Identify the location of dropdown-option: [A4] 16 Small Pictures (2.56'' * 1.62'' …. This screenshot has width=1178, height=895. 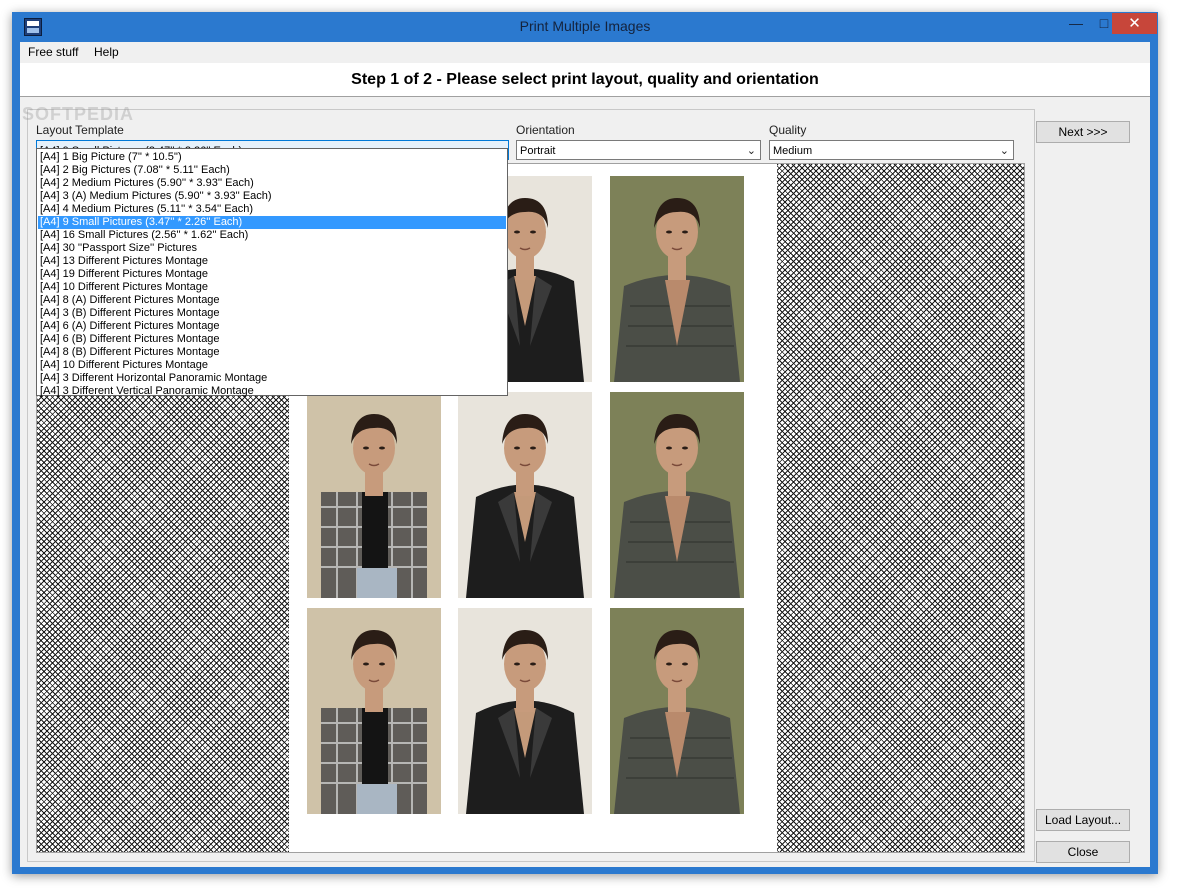
(272, 235).